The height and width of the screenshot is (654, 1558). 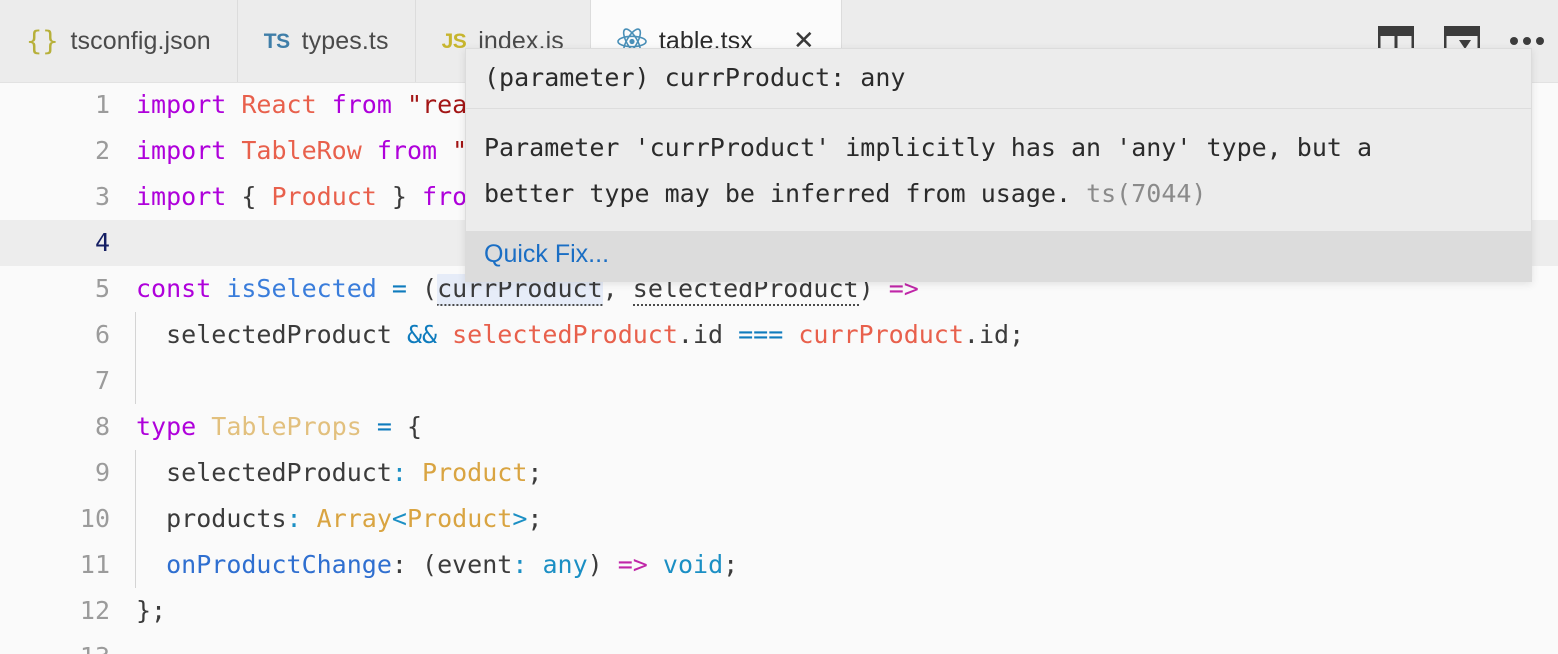 I want to click on line-number: 1, so click(x=102, y=104).